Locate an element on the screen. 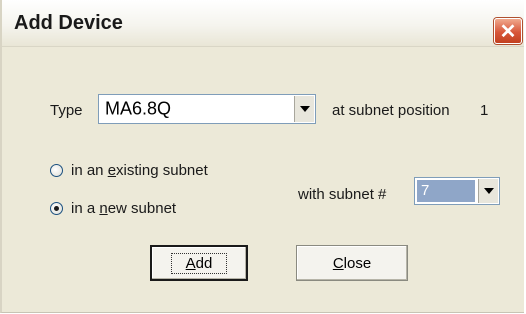  close-button: Close is located at coordinates (352, 263).